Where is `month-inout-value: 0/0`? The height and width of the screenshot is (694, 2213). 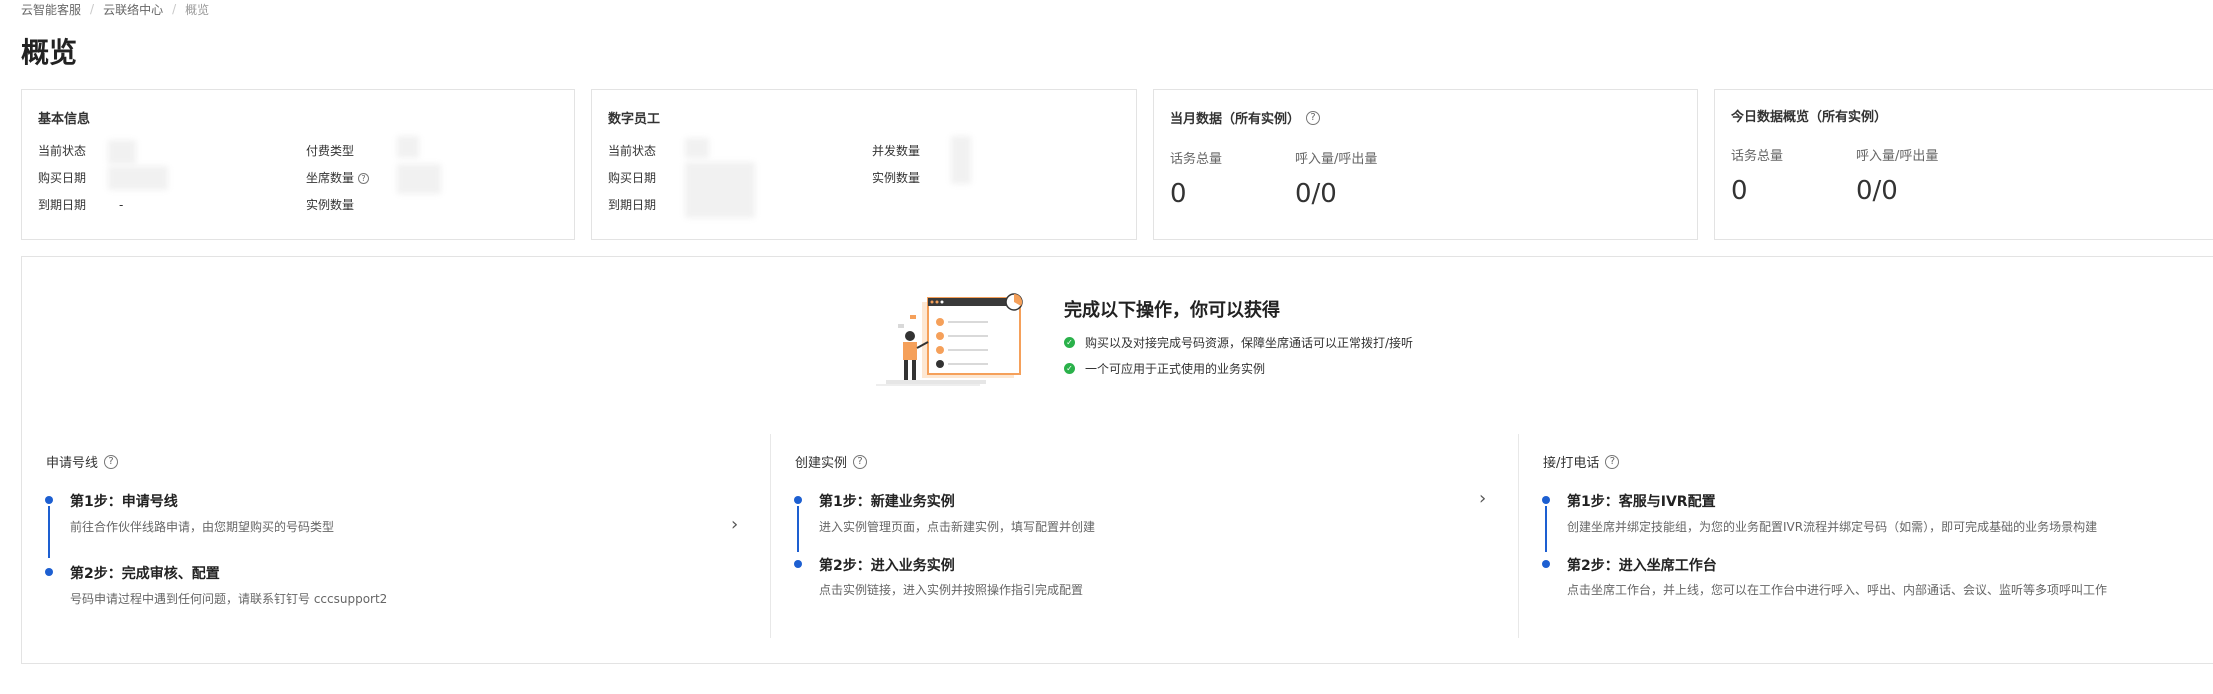
month-inout-value: 0/0 is located at coordinates (1316, 194).